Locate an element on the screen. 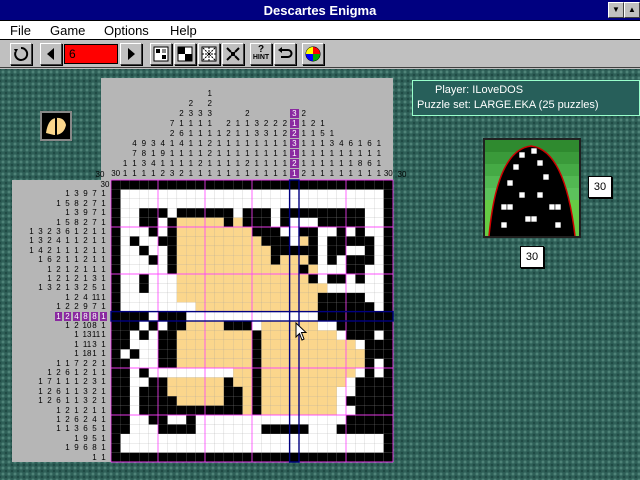  row-clue-number: 4 is located at coordinates (94, 419).